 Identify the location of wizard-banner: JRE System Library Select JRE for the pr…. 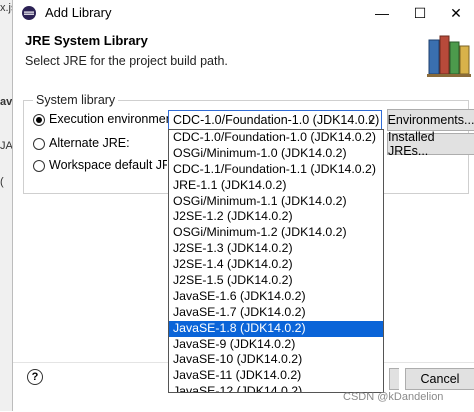
(243, 54).